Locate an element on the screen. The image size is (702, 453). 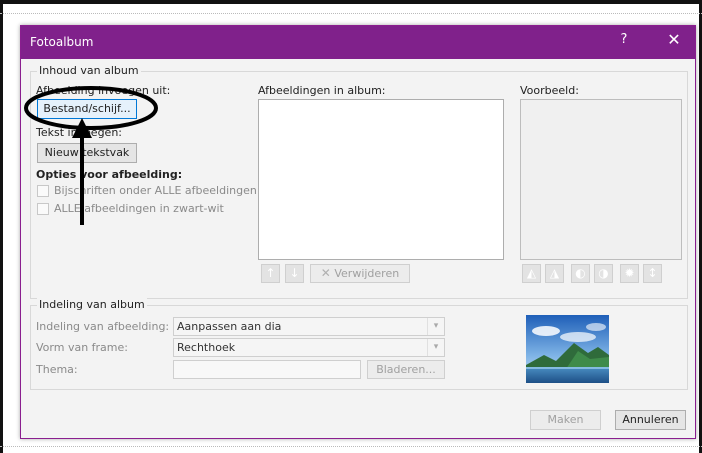
contrast-down-icon: ◑ is located at coordinates (603, 273).